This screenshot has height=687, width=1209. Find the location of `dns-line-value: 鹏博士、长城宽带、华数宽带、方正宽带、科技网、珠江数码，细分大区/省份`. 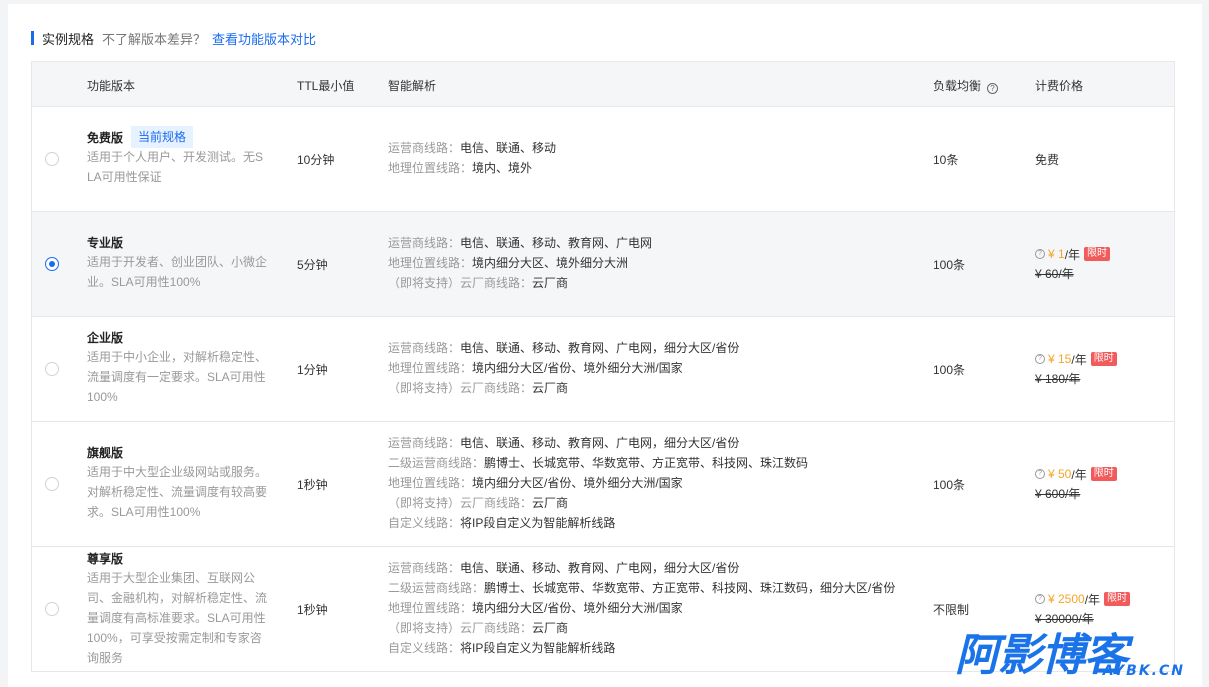

dns-line-value: 鹏博士、长城宽带、华数宽带、方正宽带、科技网、珠江数码，细分大区/省份 is located at coordinates (690, 588).